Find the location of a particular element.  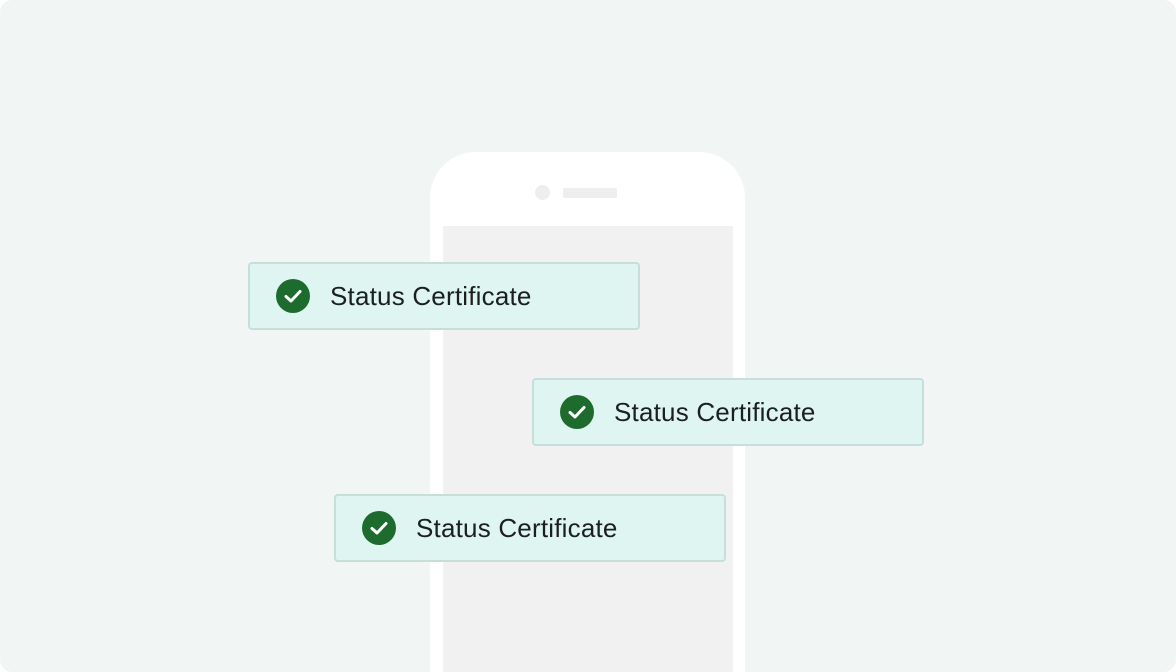

phone-speaker is located at coordinates (590, 193).